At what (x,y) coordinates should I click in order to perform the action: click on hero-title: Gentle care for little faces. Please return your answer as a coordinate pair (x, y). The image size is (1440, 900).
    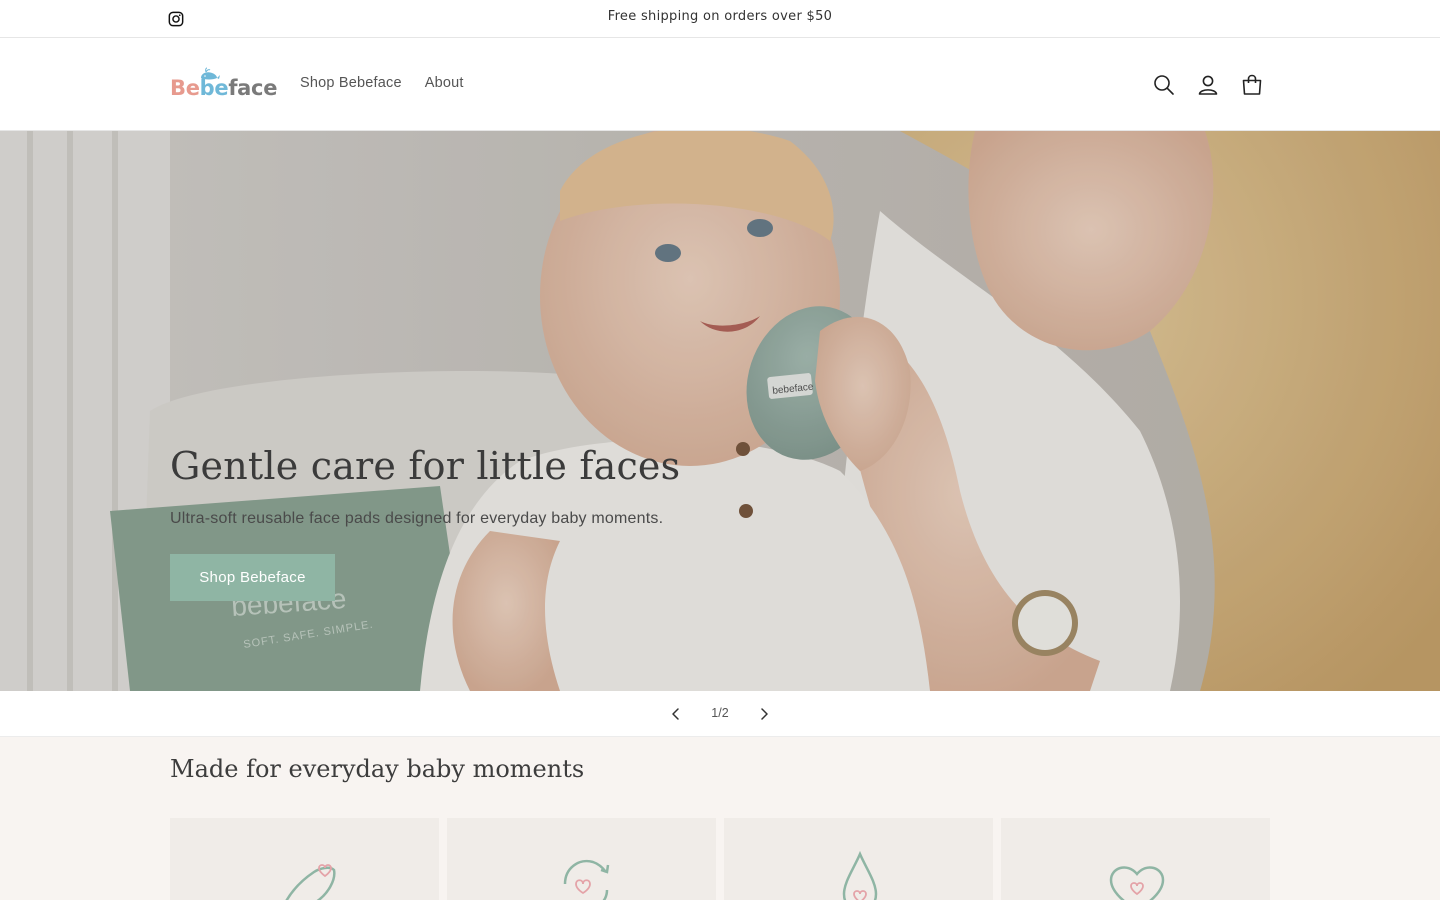
    Looking at the image, I should click on (425, 466).